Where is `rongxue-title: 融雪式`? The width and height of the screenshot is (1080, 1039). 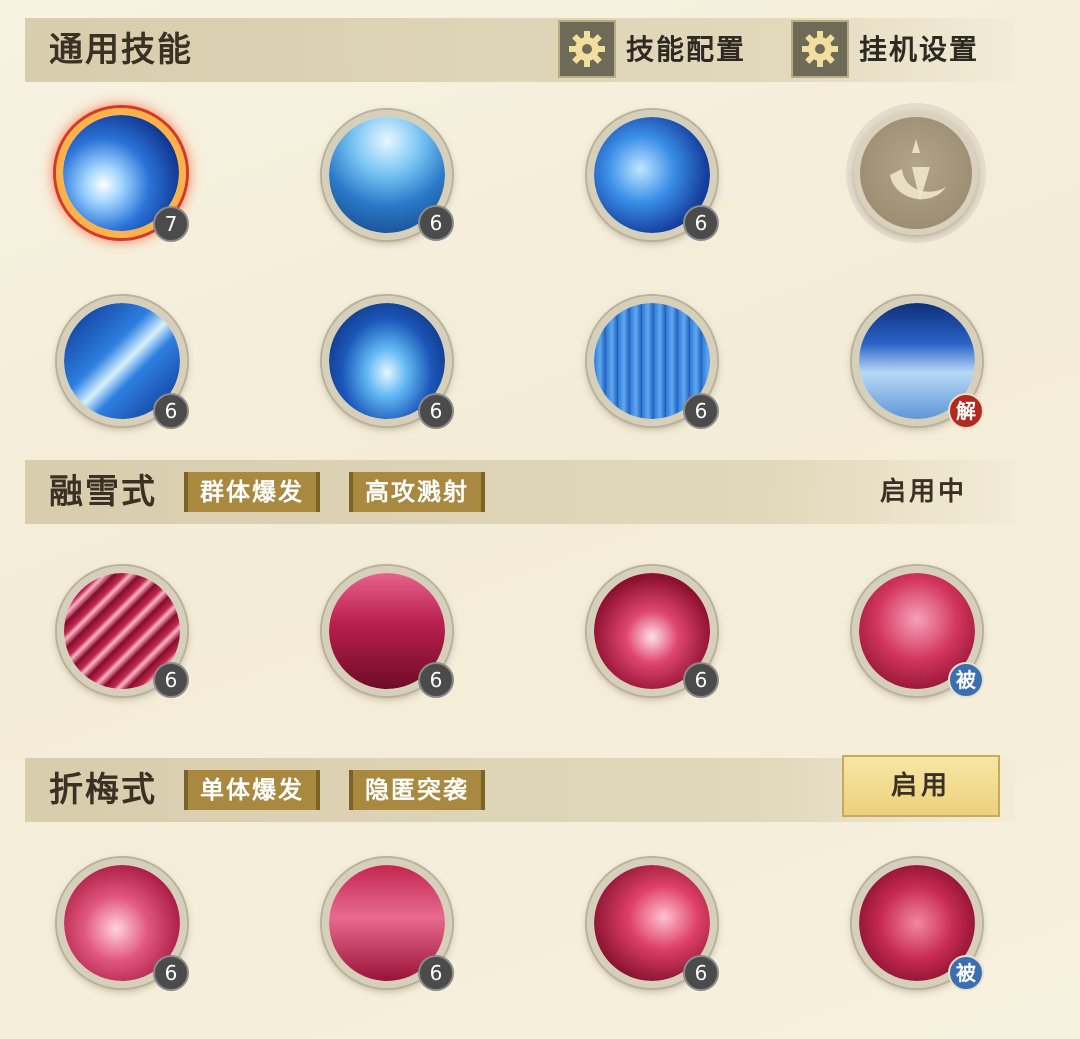 rongxue-title: 融雪式 is located at coordinates (103, 492).